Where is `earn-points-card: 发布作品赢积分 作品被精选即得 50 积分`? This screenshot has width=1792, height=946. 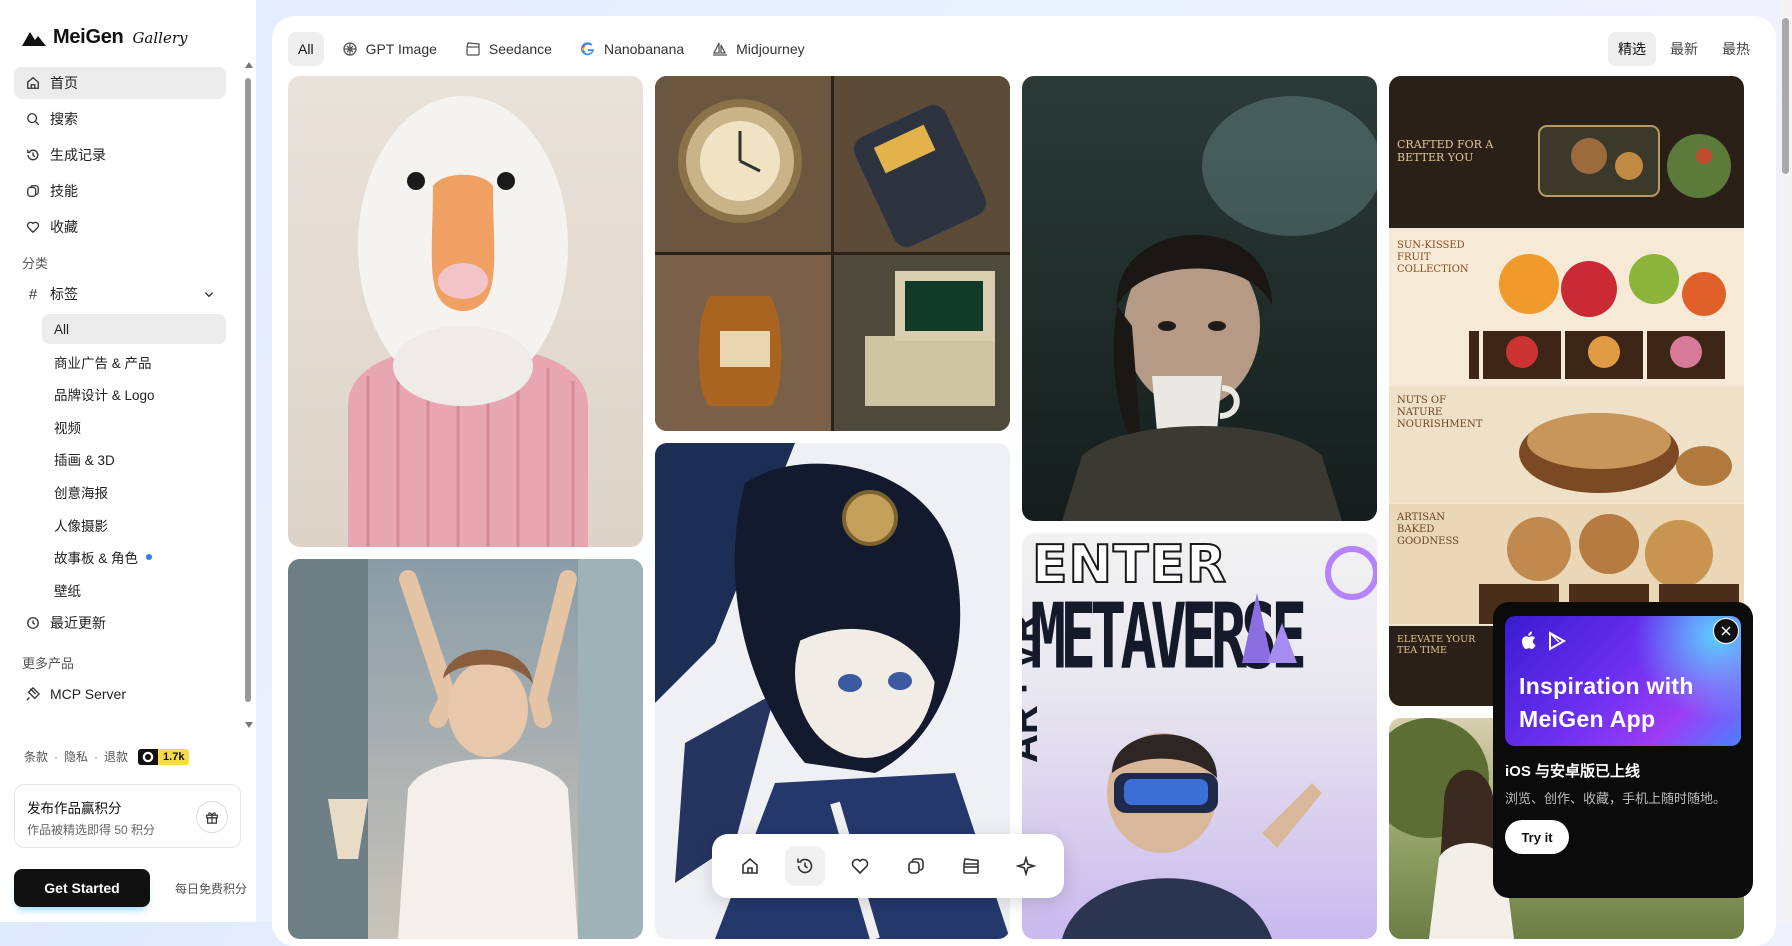 earn-points-card: 发布作品赢积分 作品被精选即得 50 积分 is located at coordinates (127, 816).